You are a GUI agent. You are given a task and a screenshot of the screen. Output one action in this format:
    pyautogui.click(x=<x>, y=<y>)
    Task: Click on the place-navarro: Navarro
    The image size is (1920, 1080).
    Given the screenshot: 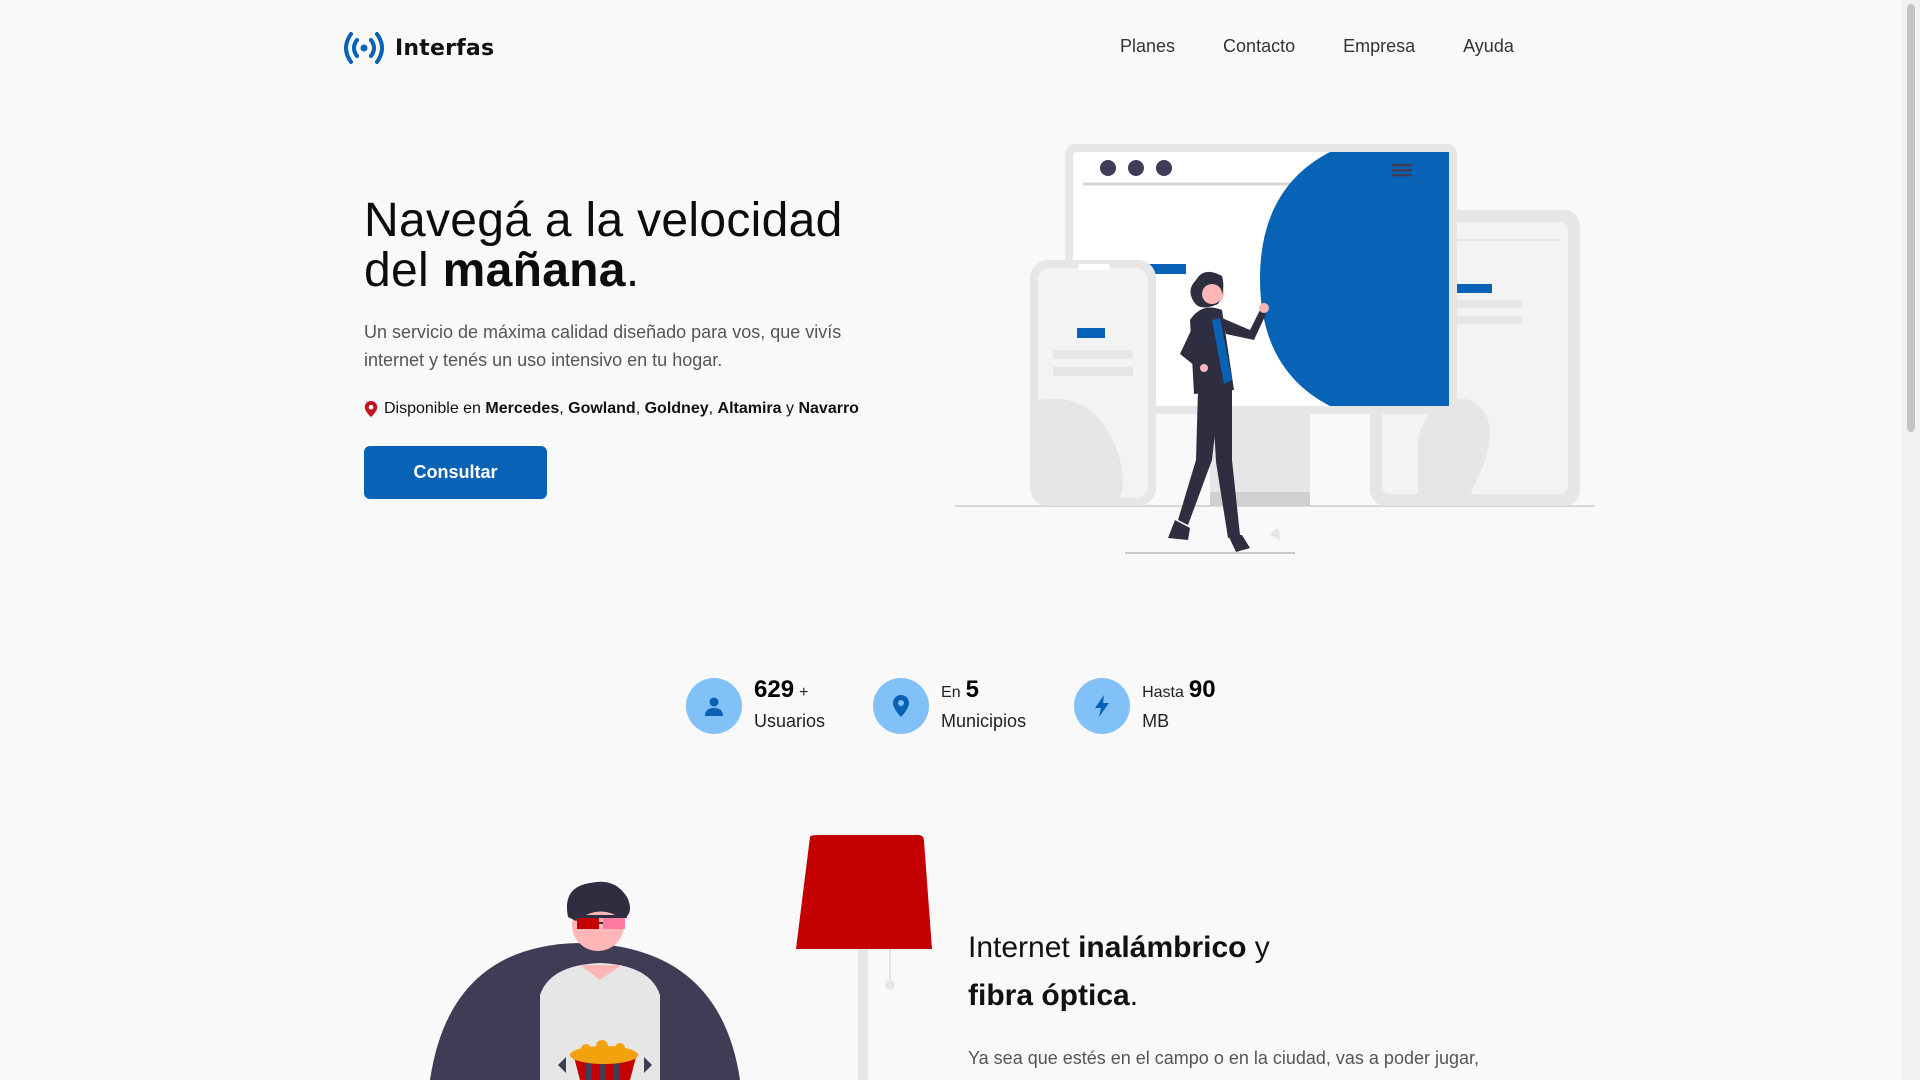 What is the action you would take?
    pyautogui.click(x=828, y=408)
    